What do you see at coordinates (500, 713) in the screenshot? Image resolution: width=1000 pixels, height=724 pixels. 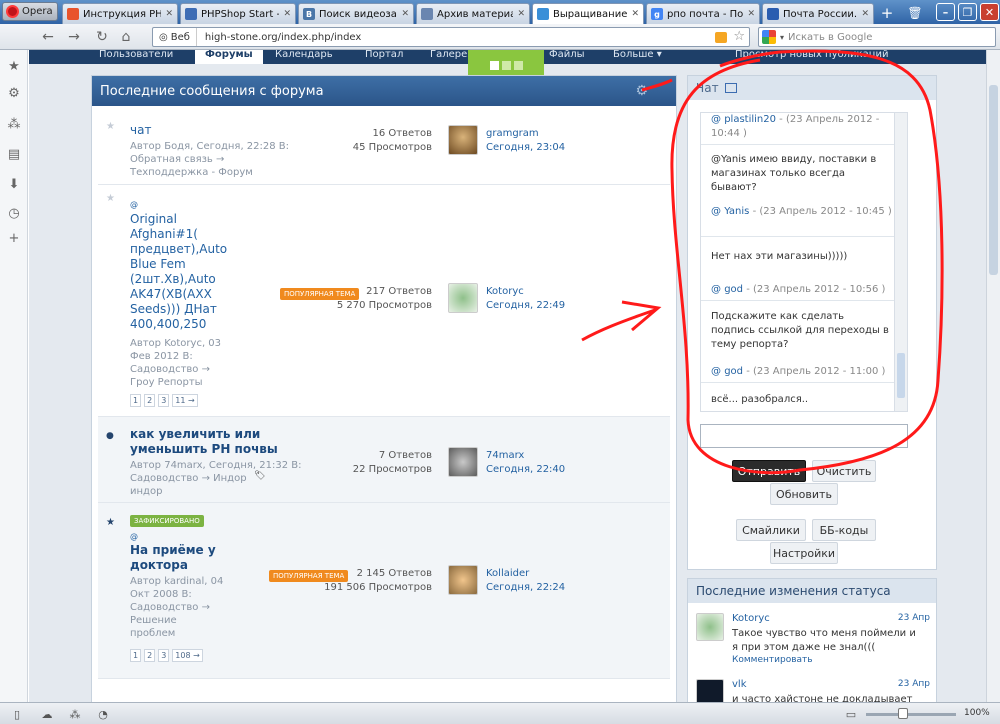 I see `browser-status-bar: ▯ ☁ ⁂ ◔ ▭ 100%` at bounding box center [500, 713].